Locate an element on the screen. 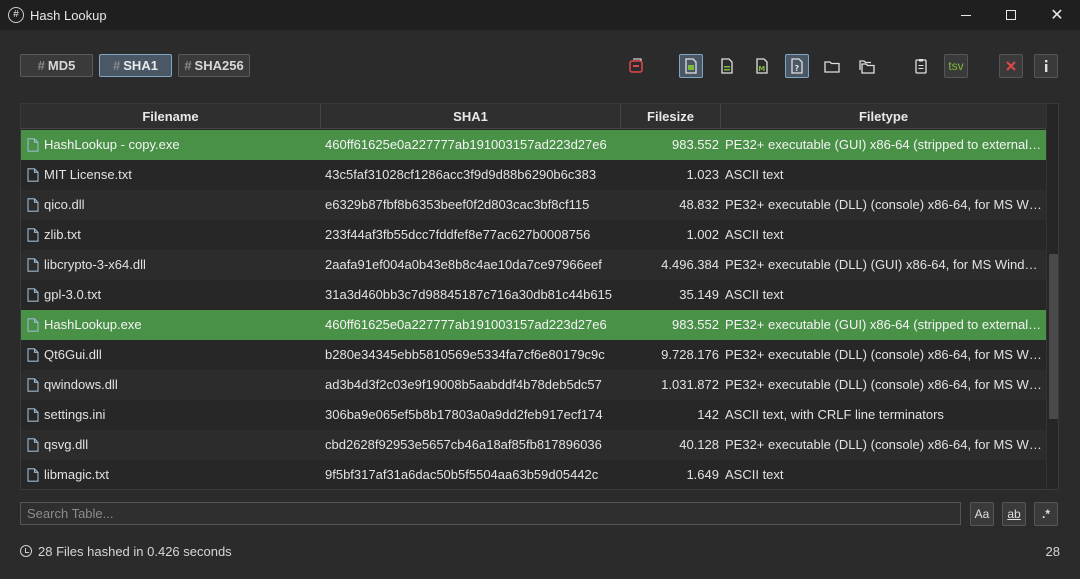 The width and height of the screenshot is (1080, 579). close-icon: ✕ is located at coordinates (1057, 14).